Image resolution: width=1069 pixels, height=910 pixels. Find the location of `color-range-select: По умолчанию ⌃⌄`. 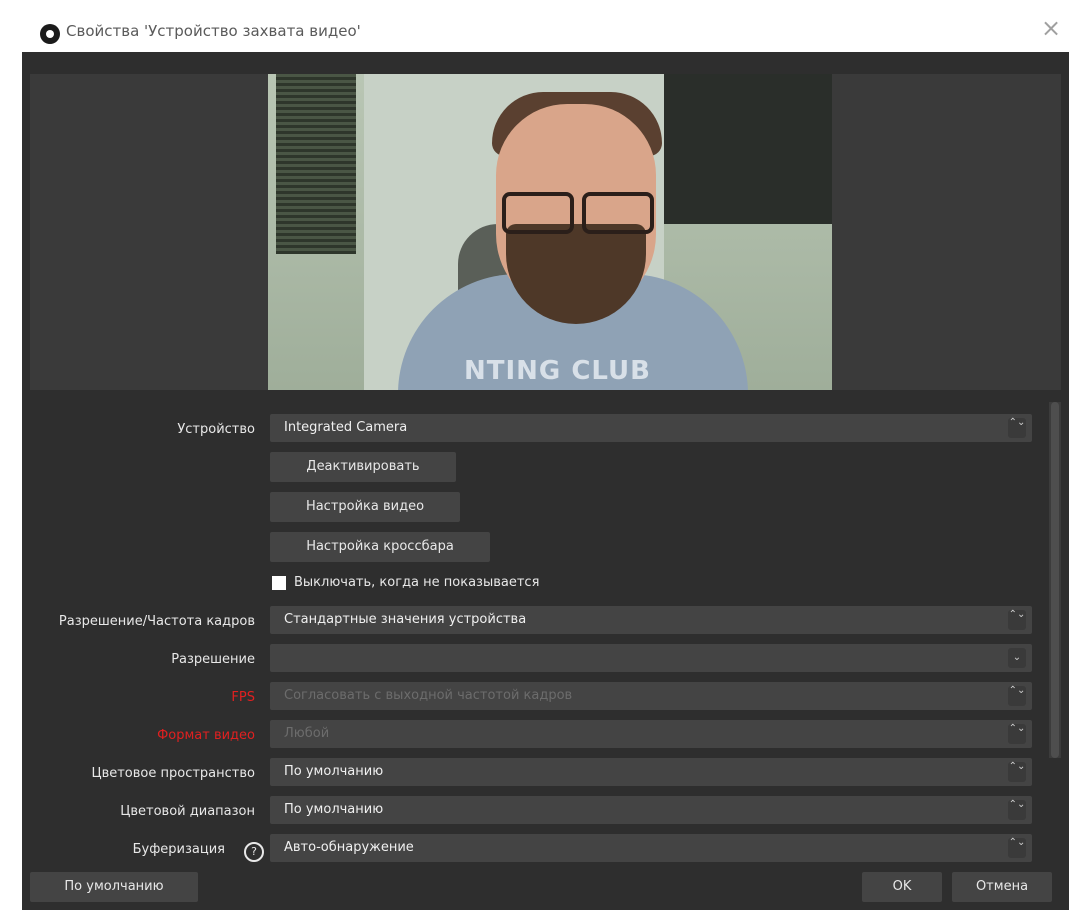

color-range-select: По умолчанию ⌃⌄ is located at coordinates (651, 810).